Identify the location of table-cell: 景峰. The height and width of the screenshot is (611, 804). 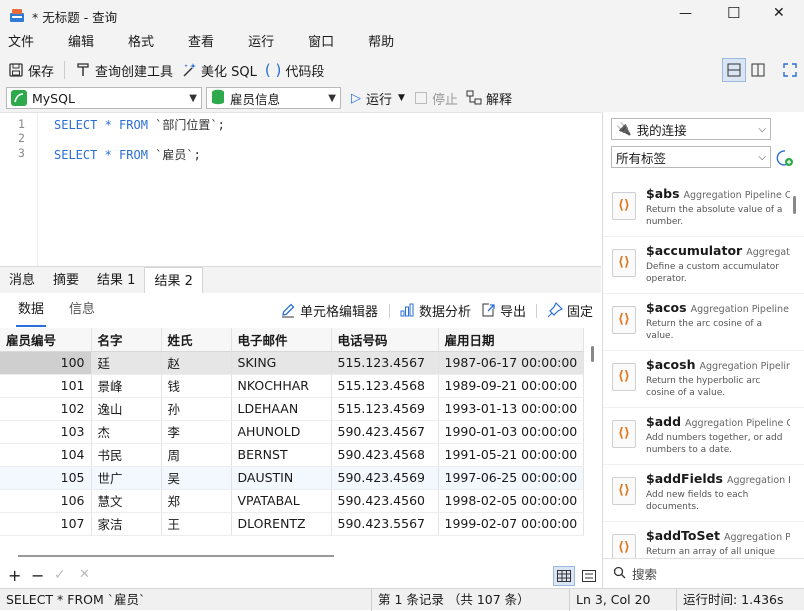
(126, 386).